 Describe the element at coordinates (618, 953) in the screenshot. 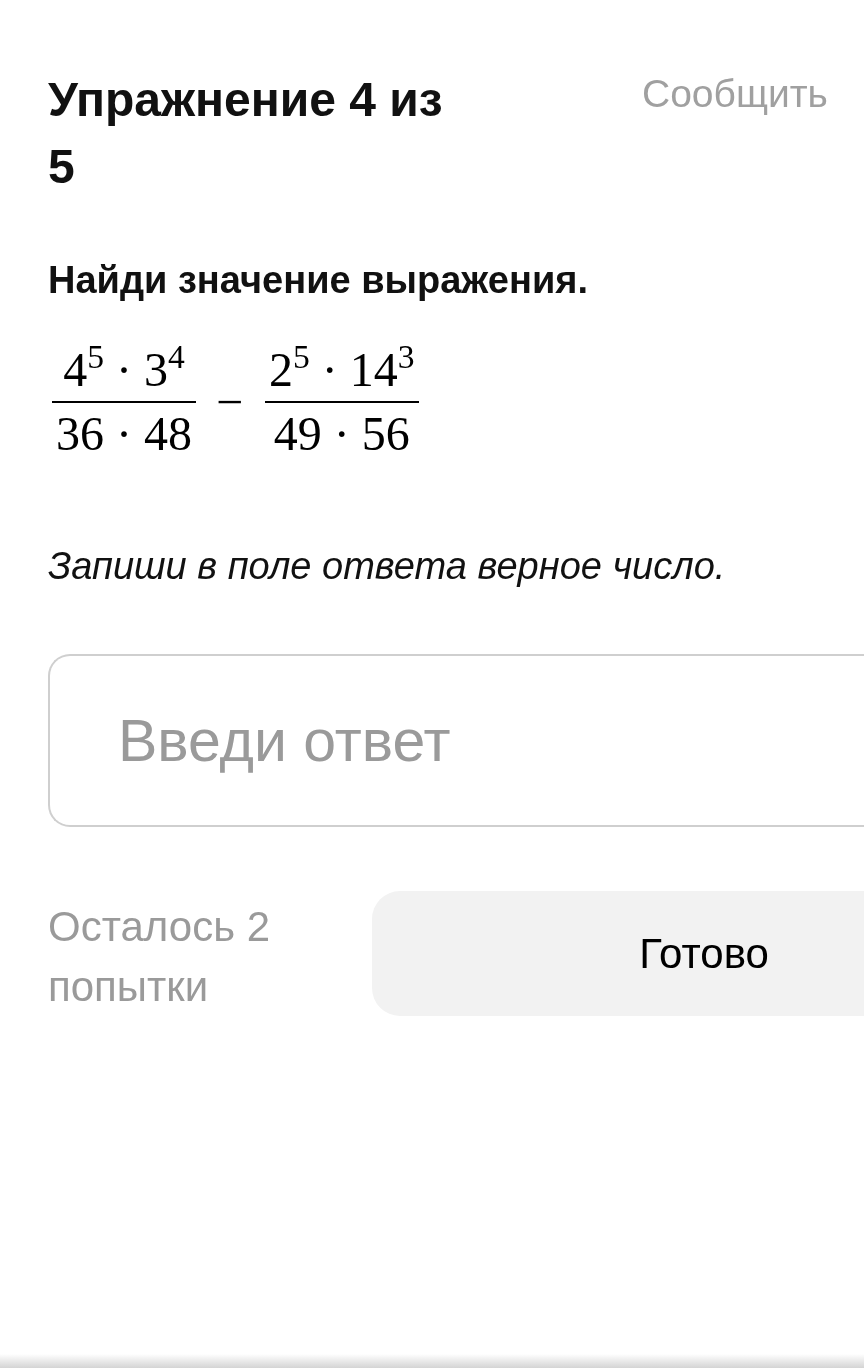

I see `done-button: Готово` at that location.